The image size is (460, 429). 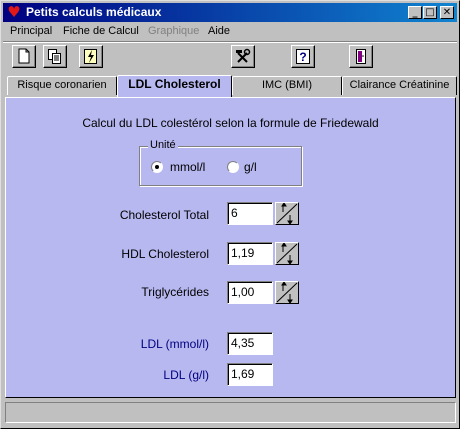 What do you see at coordinates (174, 86) in the screenshot?
I see `tab-ldl-cholesterol: LDL Cholesterol` at bounding box center [174, 86].